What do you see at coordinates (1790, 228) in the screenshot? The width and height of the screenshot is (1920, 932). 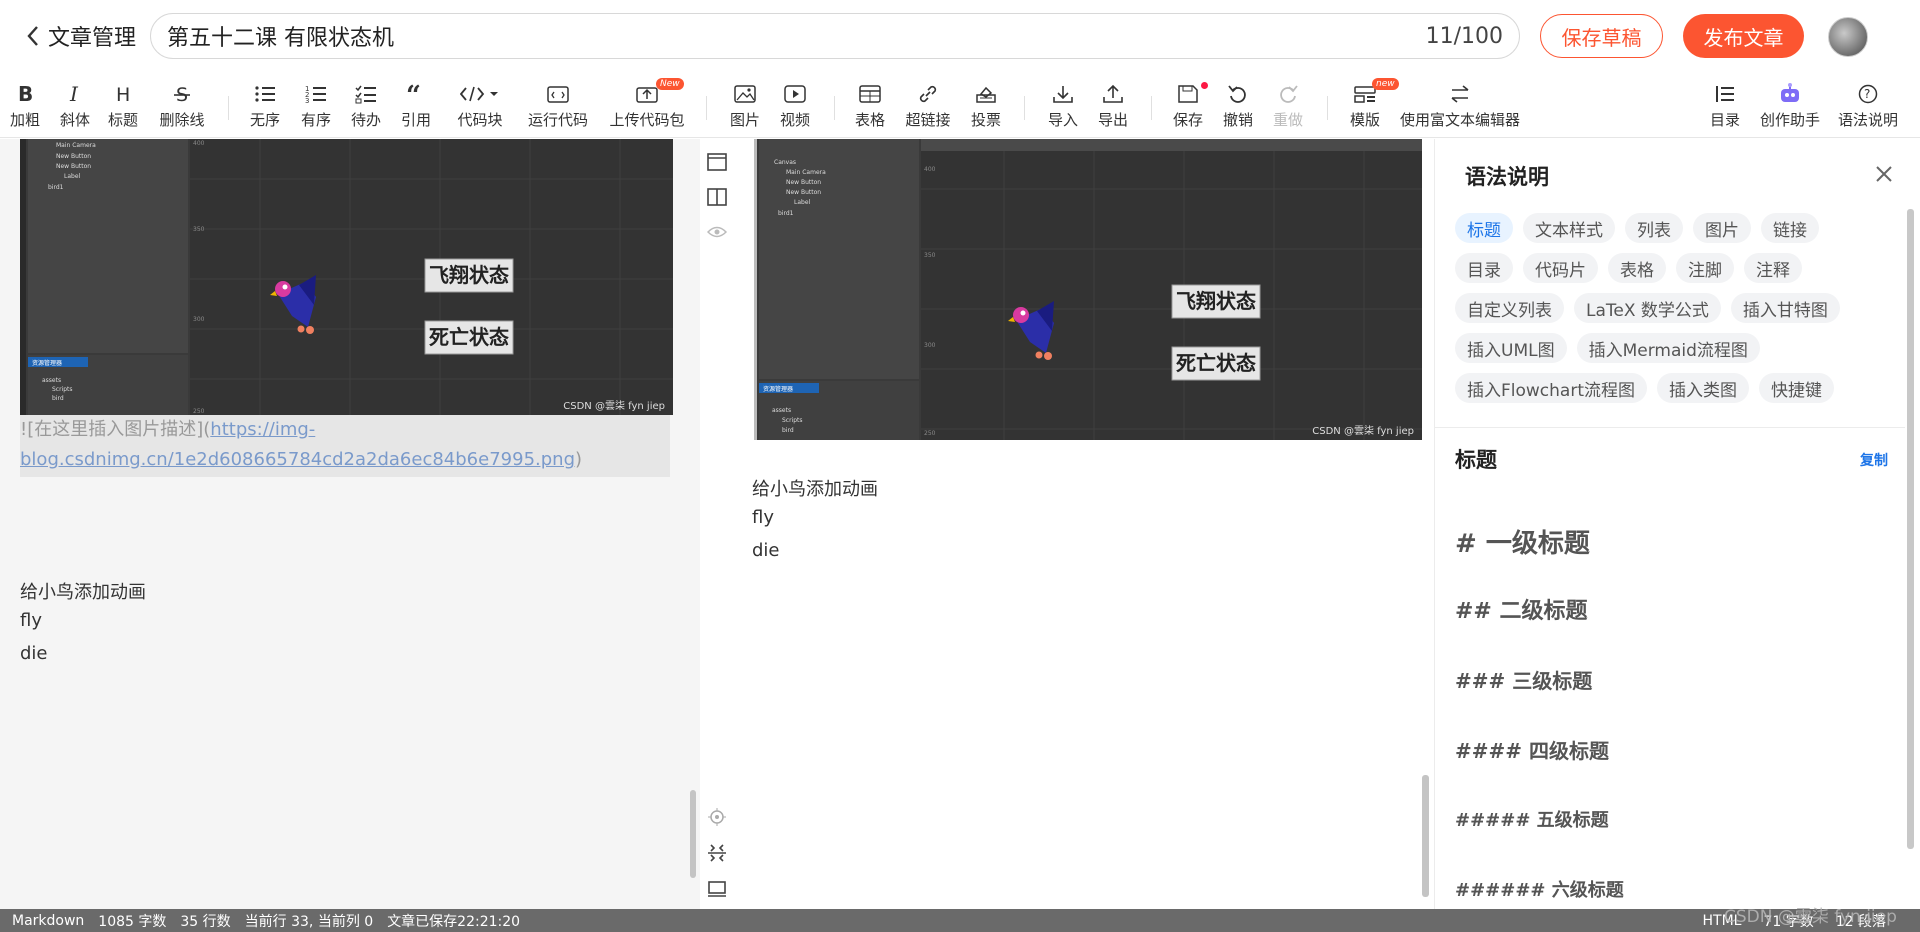 I see `tag-link: 链接` at bounding box center [1790, 228].